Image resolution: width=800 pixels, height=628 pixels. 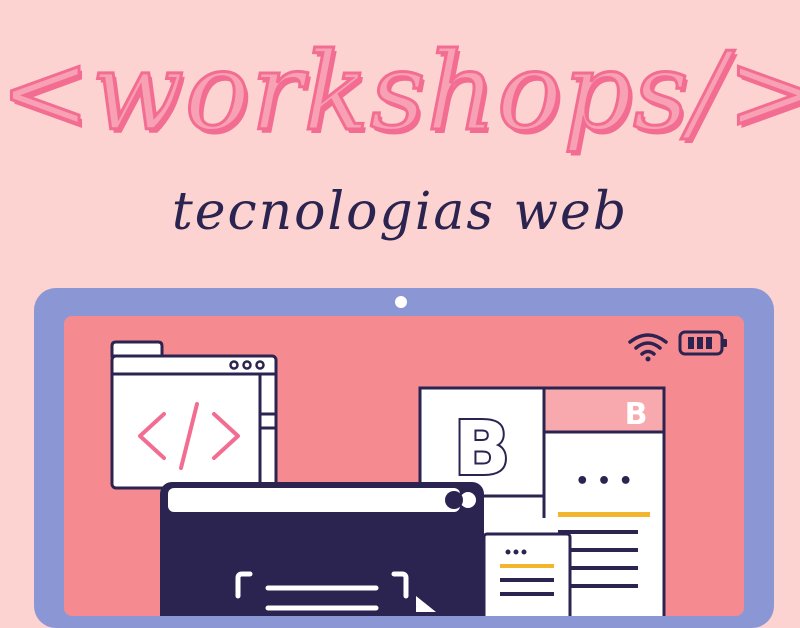 What do you see at coordinates (322, 549) in the screenshot?
I see `dark-window` at bounding box center [322, 549].